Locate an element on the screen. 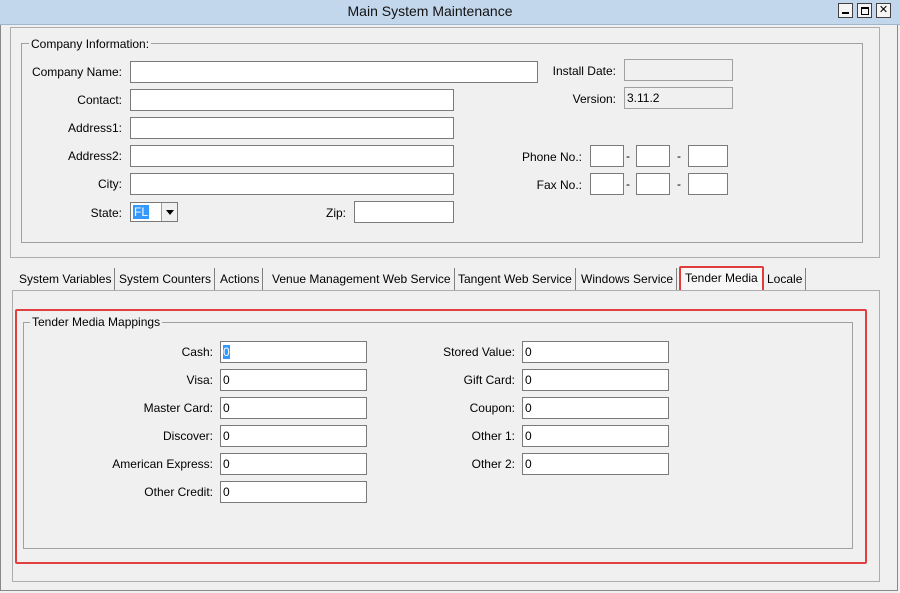 The image size is (900, 593). tab-venue-management-web-service: Venue Management Web Service is located at coordinates (362, 279).